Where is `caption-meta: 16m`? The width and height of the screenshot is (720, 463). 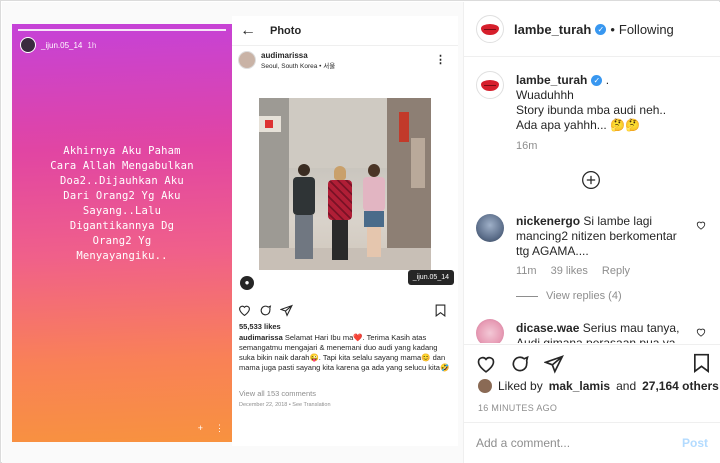 caption-meta: 16m is located at coordinates (526, 146).